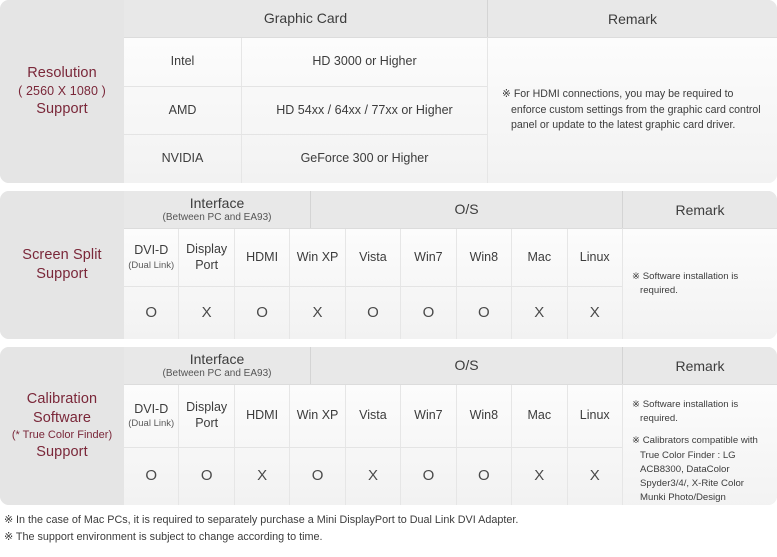 The width and height of the screenshot is (777, 557). What do you see at coordinates (62, 451) in the screenshot?
I see `row-label-line4: Support` at bounding box center [62, 451].